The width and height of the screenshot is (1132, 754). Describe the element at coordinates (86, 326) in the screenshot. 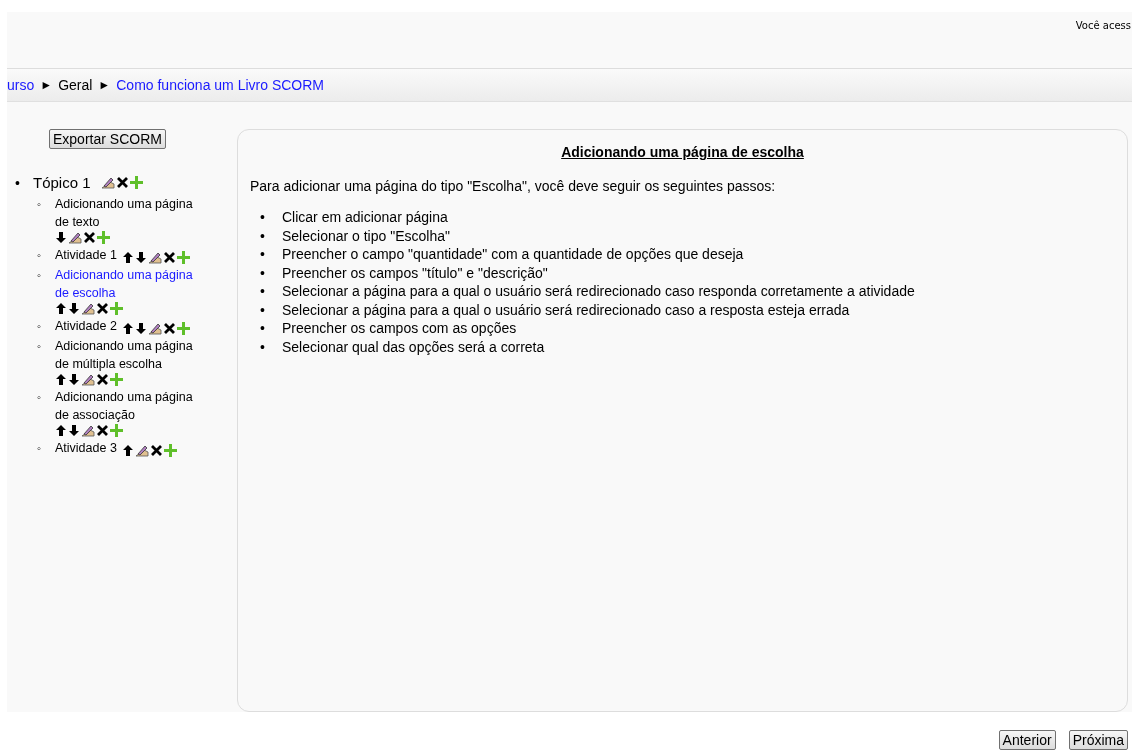

I see `chapter-link: Atividade 2` at that location.